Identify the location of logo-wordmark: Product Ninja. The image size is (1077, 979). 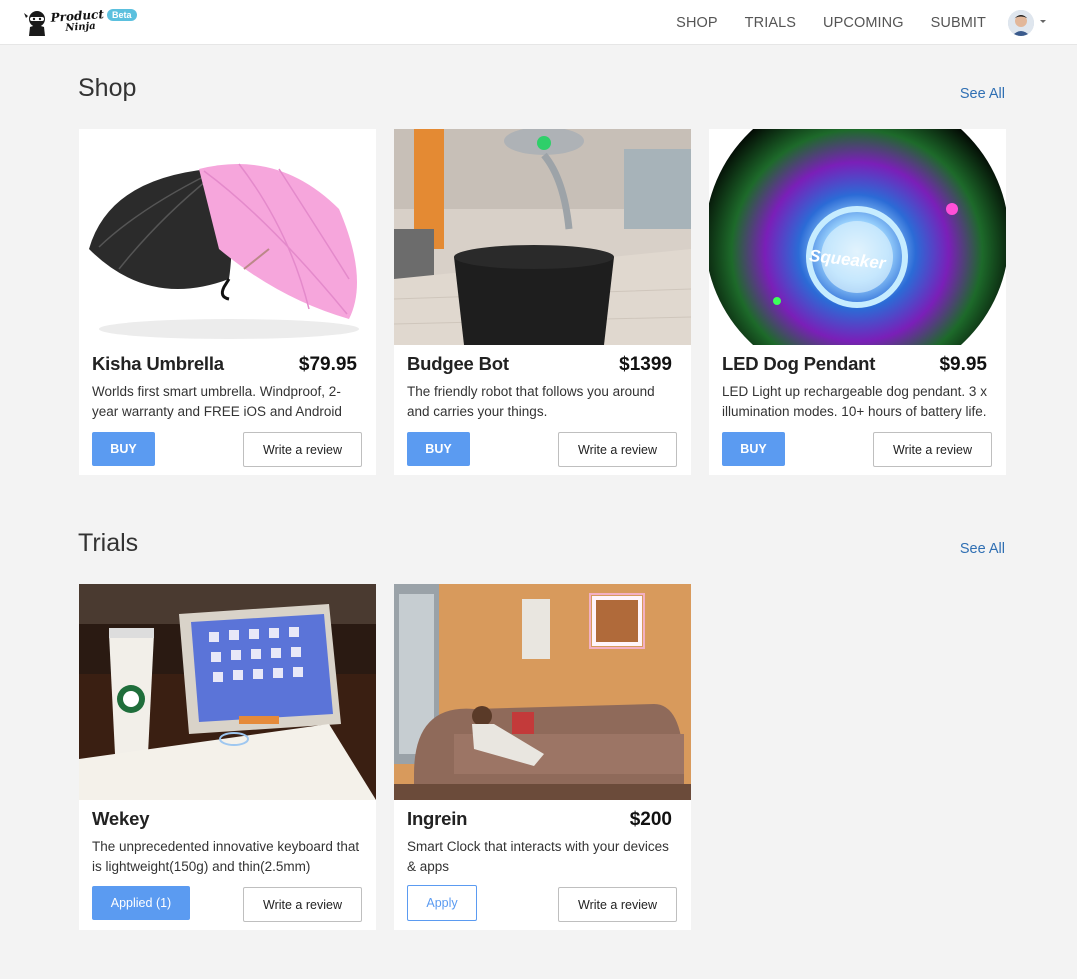
(77, 20).